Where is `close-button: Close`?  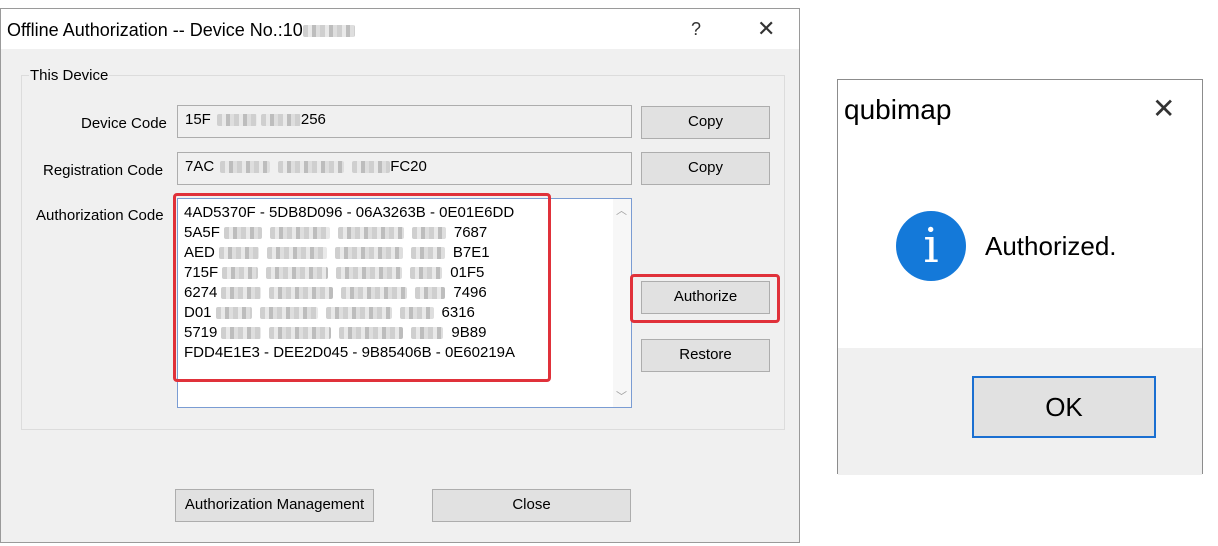 close-button: Close is located at coordinates (531, 505).